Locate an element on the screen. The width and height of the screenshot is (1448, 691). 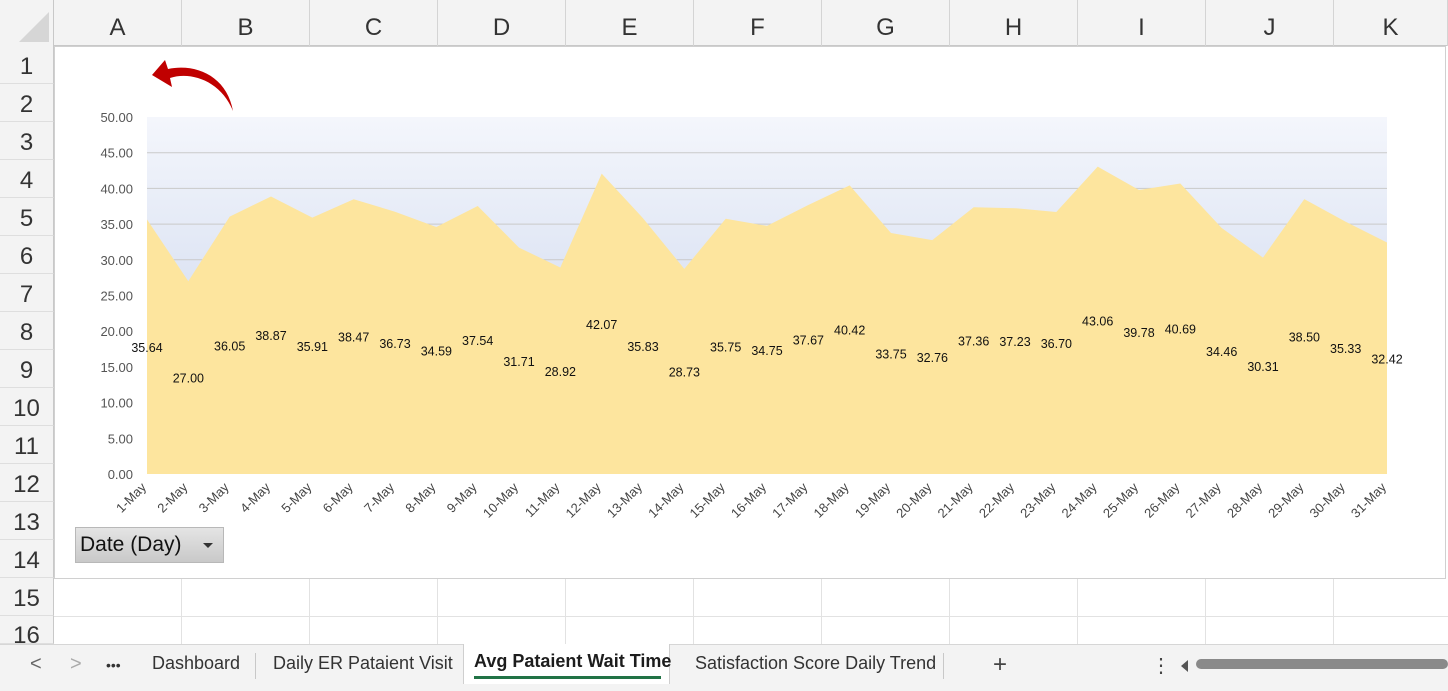
x-tick-label: 22-May is located at coordinates (997, 500).